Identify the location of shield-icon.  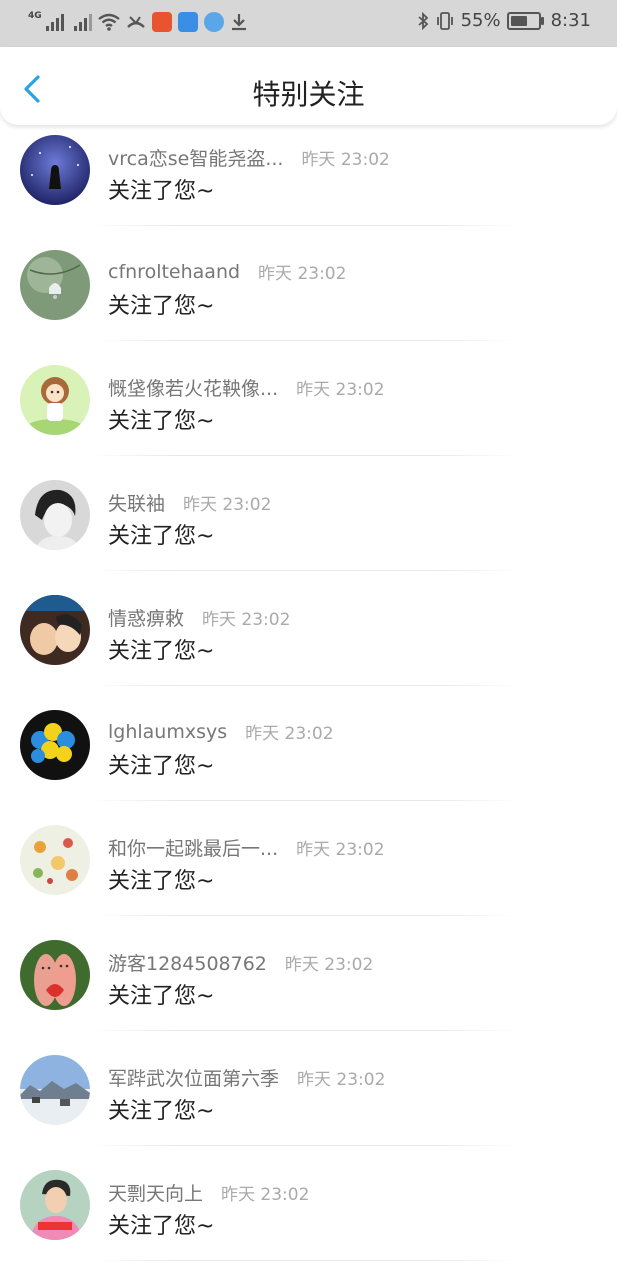
(187, 22).